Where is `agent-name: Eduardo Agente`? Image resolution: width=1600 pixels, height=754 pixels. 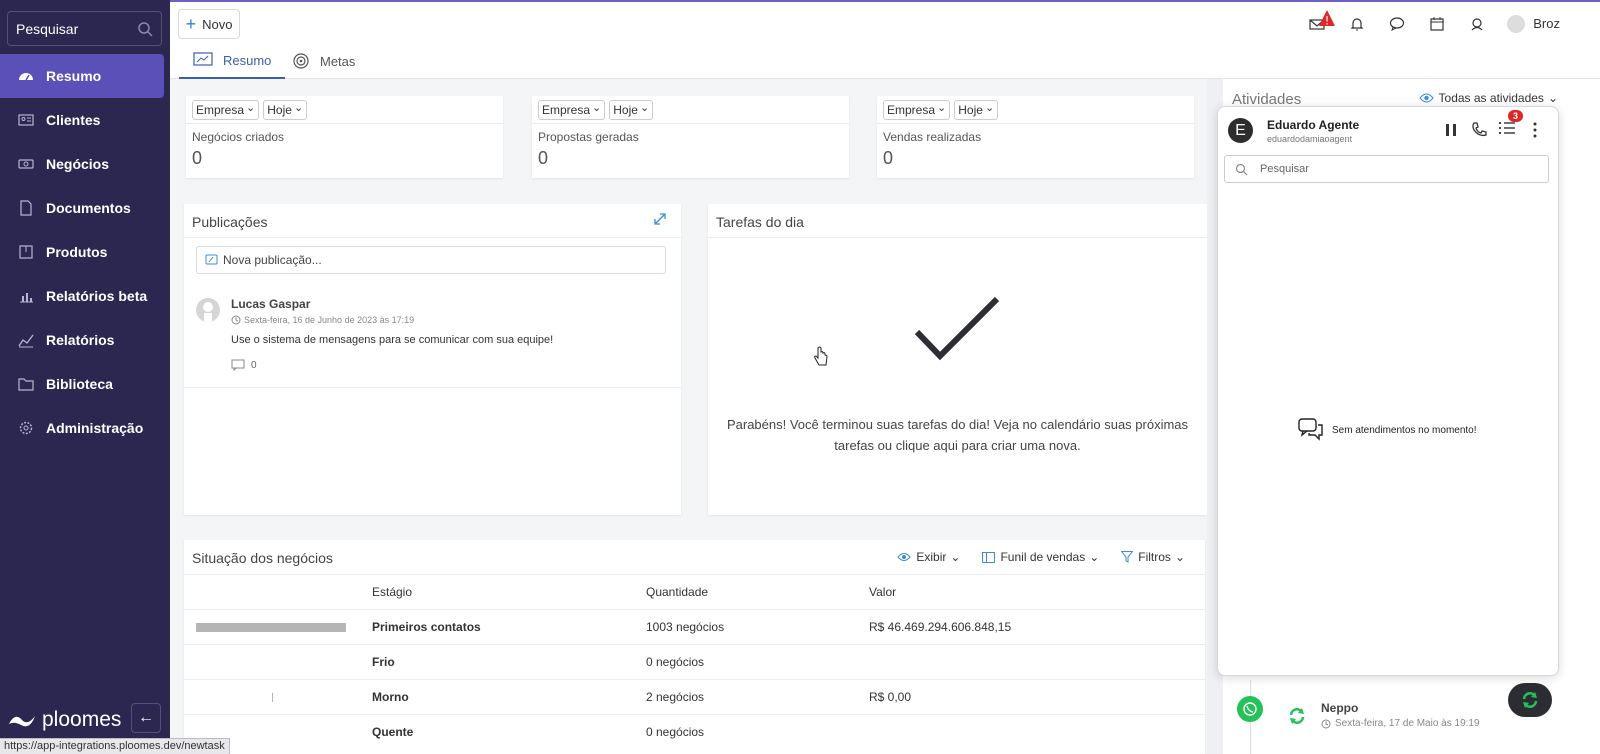
agent-name: Eduardo Agente is located at coordinates (1313, 125).